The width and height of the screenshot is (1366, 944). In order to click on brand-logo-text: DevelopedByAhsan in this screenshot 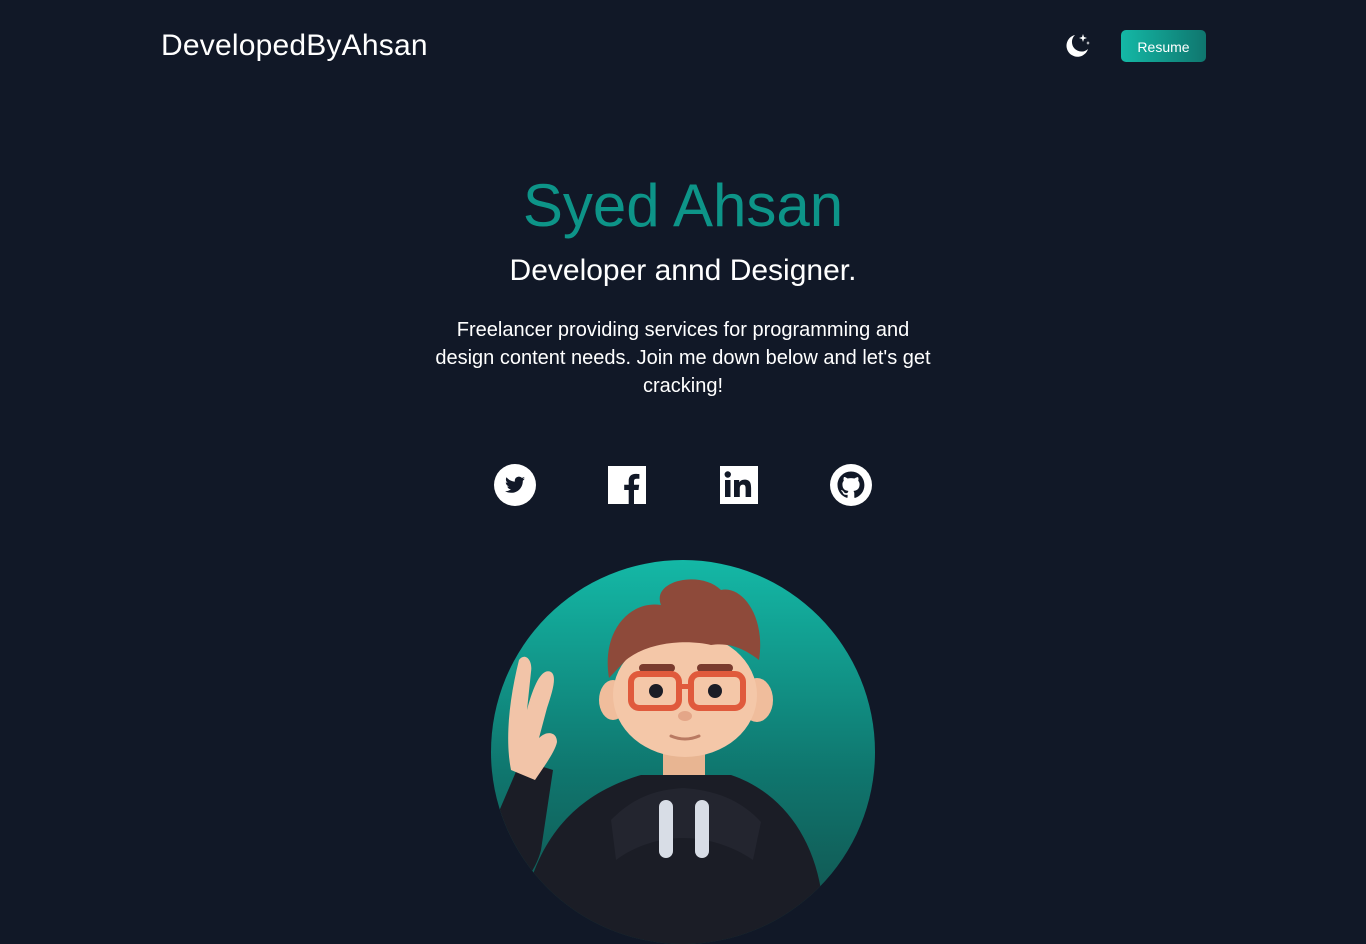, I will do `click(294, 46)`.